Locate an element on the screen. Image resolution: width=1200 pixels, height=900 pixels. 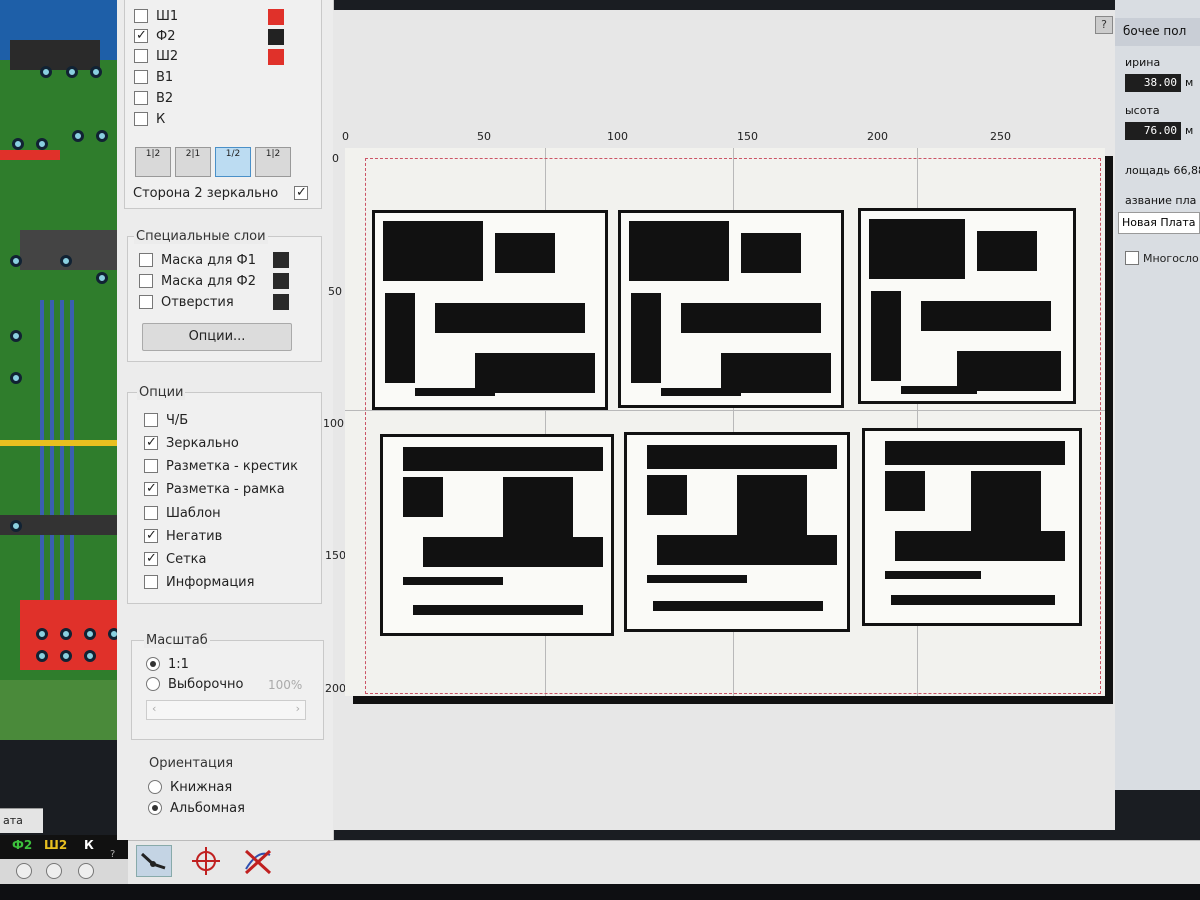
layer-tag-k: К is located at coordinates (89, 845).